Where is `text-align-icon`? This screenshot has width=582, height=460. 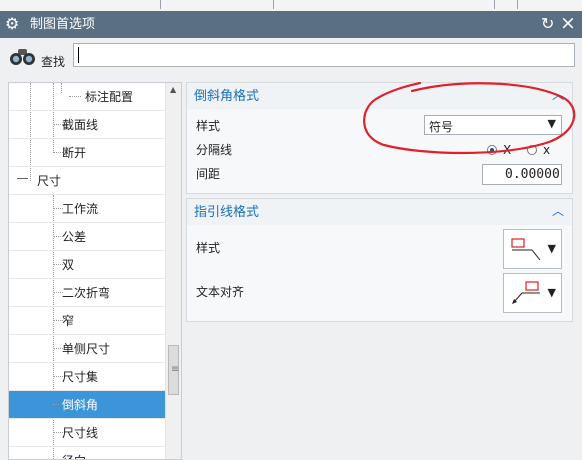 text-align-icon is located at coordinates (526, 292).